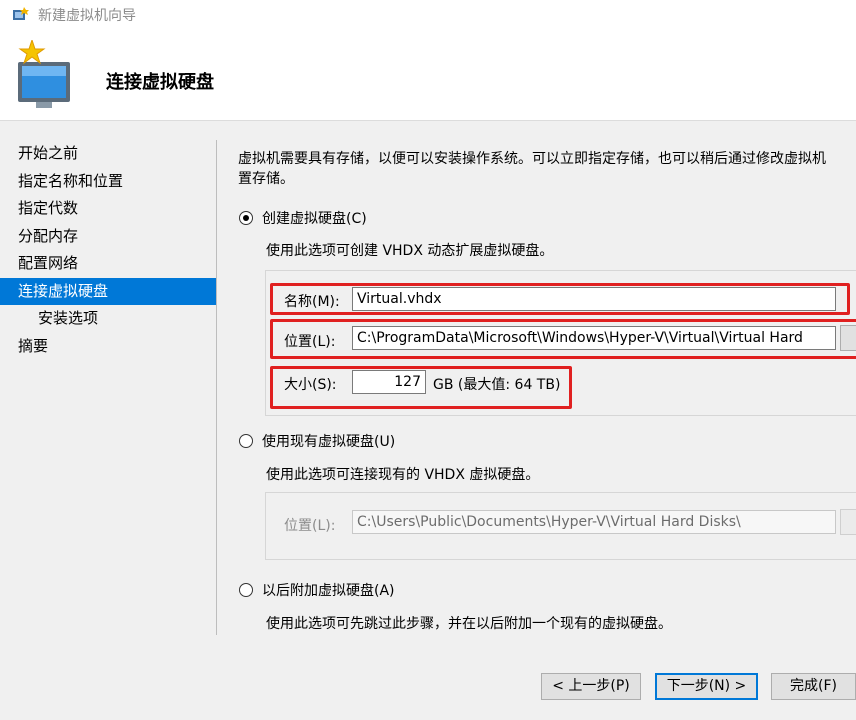 The image size is (856, 720). Describe the element at coordinates (246, 218) in the screenshot. I see `create-vhd-radio` at that location.